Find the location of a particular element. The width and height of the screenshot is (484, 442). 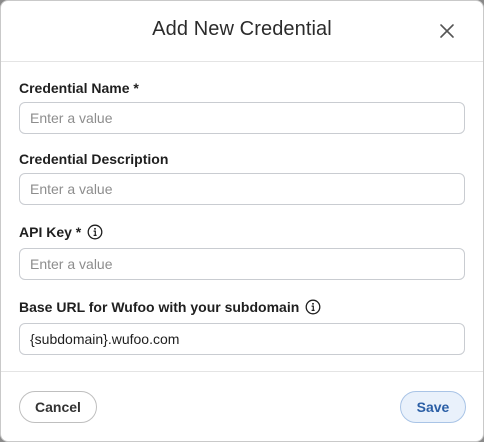

credential-name-input is located at coordinates (242, 118).